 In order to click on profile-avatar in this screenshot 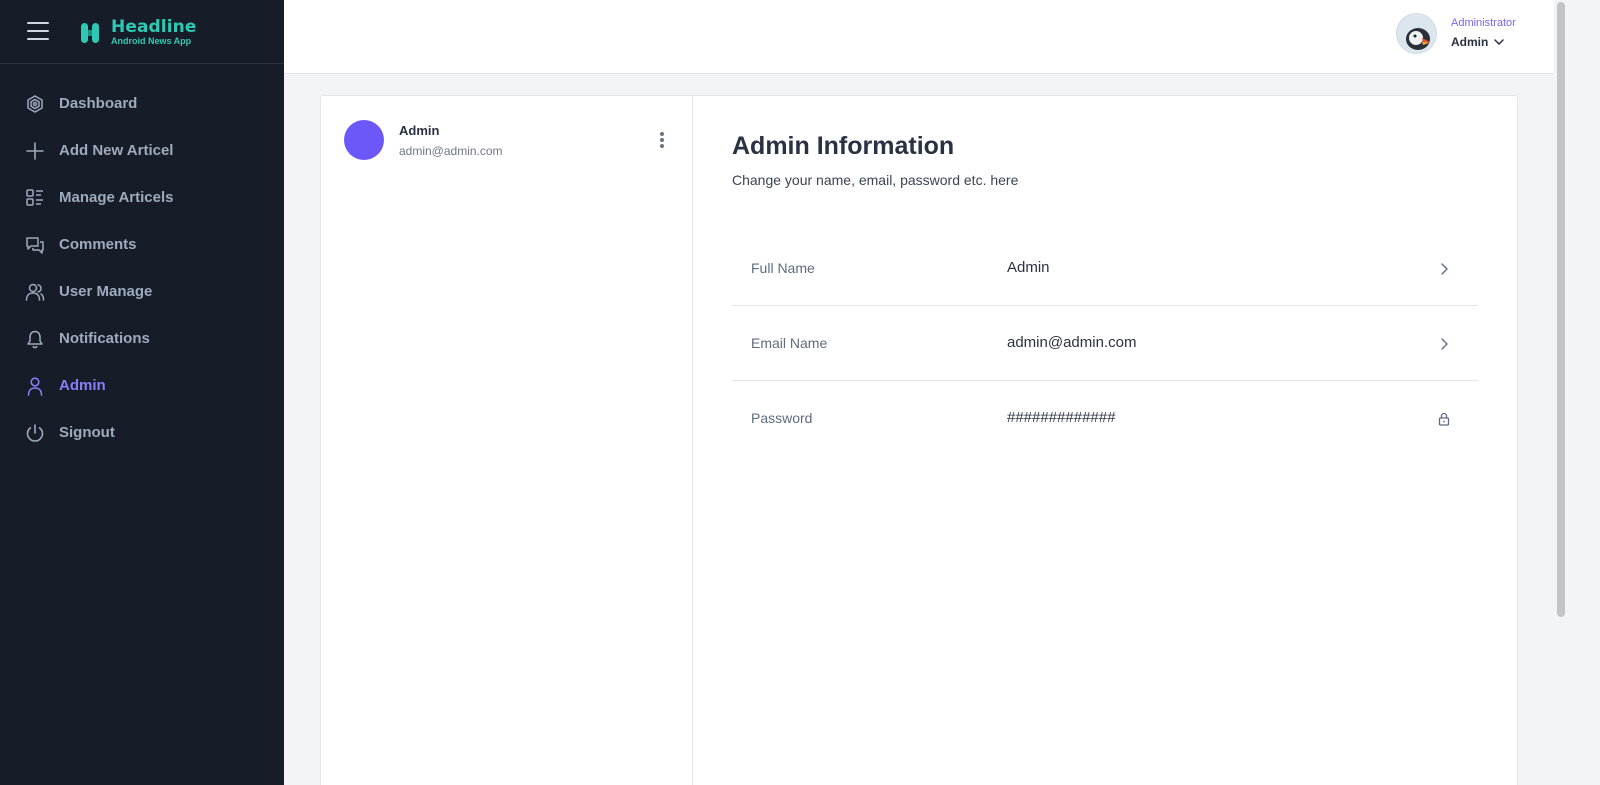, I will do `click(364, 140)`.